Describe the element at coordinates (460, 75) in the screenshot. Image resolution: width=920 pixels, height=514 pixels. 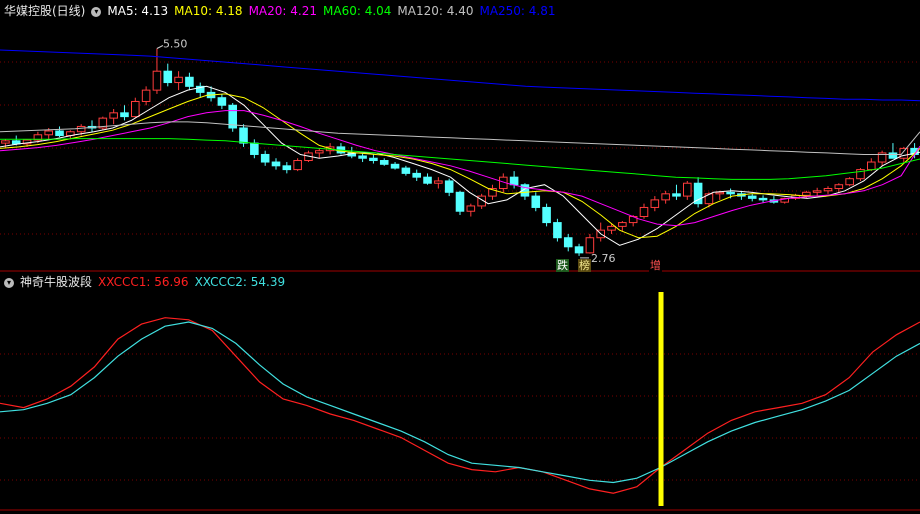
I see `ma-line-ma250` at that location.